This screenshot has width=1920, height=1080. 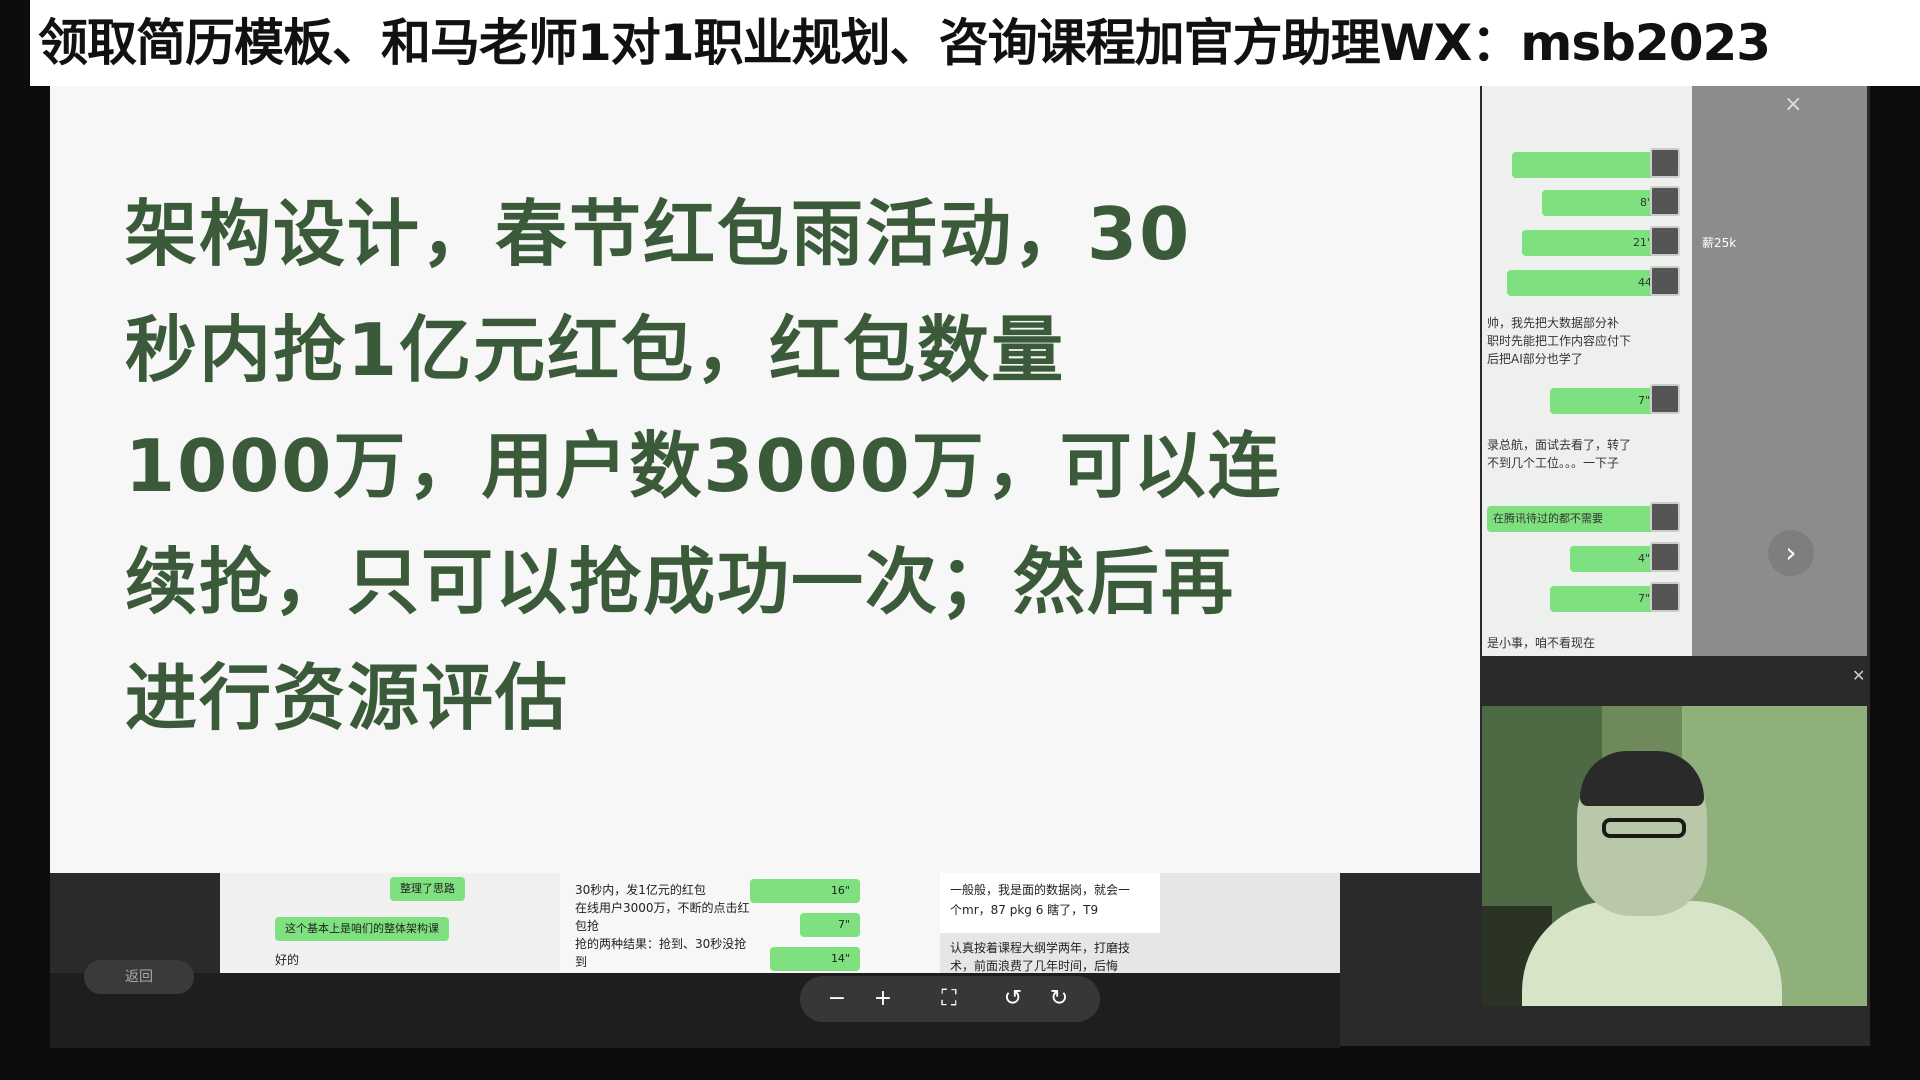 What do you see at coordinates (680, 582) in the screenshot?
I see `viewer-line: 续抢，只可以抢成功一次；然后再` at bounding box center [680, 582].